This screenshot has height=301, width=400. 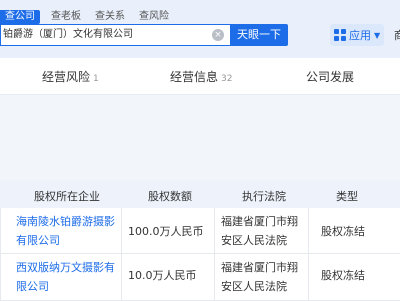 I want to click on nav-label: 公司发展, so click(x=330, y=77).